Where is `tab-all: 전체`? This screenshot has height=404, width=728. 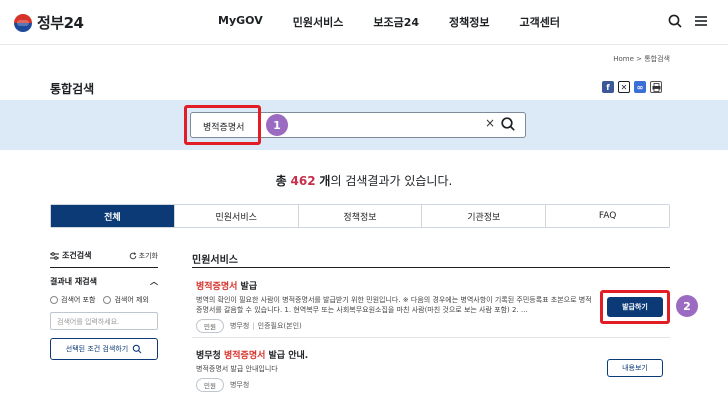
tab-all: 전체 is located at coordinates (112, 216).